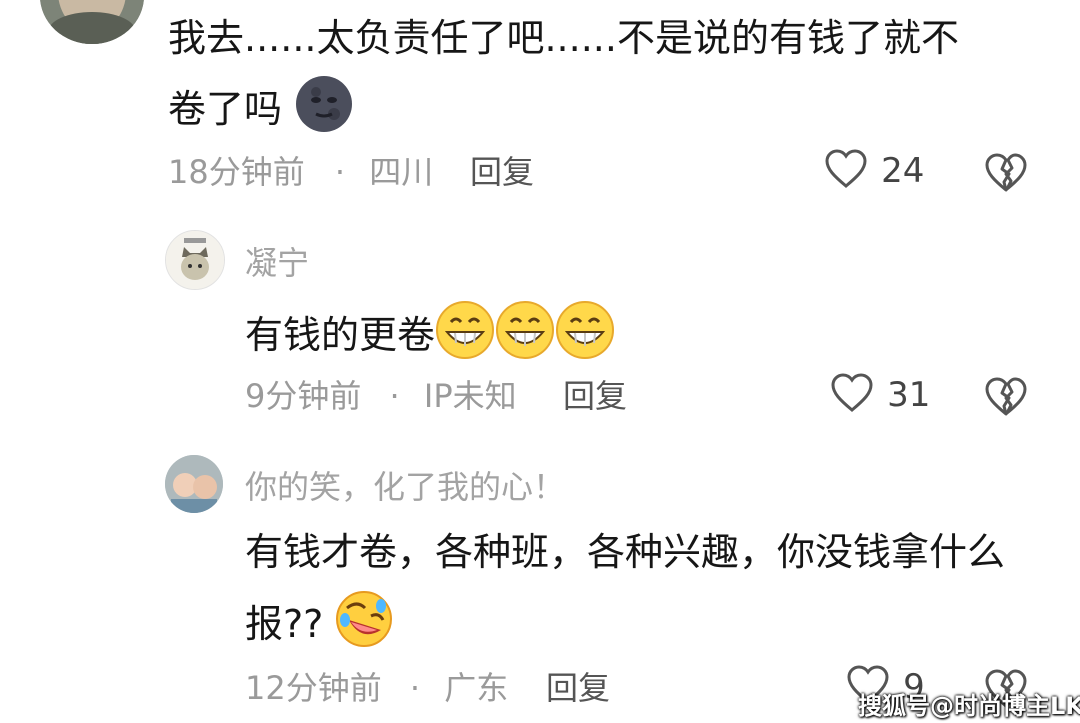  What do you see at coordinates (470, 396) in the screenshot?
I see `comment-location: IP未知` at bounding box center [470, 396].